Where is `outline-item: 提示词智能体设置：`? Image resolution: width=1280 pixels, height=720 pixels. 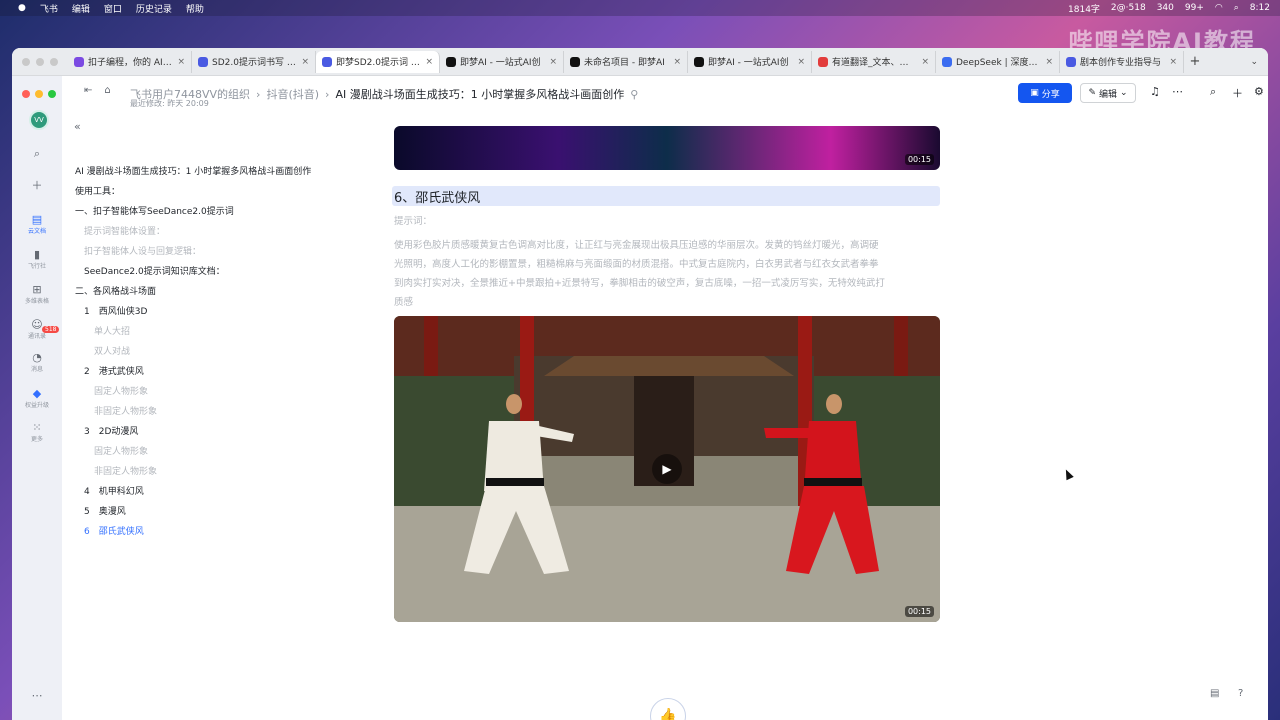
outline-item: 提示词智能体设置： is located at coordinates (124, 230).